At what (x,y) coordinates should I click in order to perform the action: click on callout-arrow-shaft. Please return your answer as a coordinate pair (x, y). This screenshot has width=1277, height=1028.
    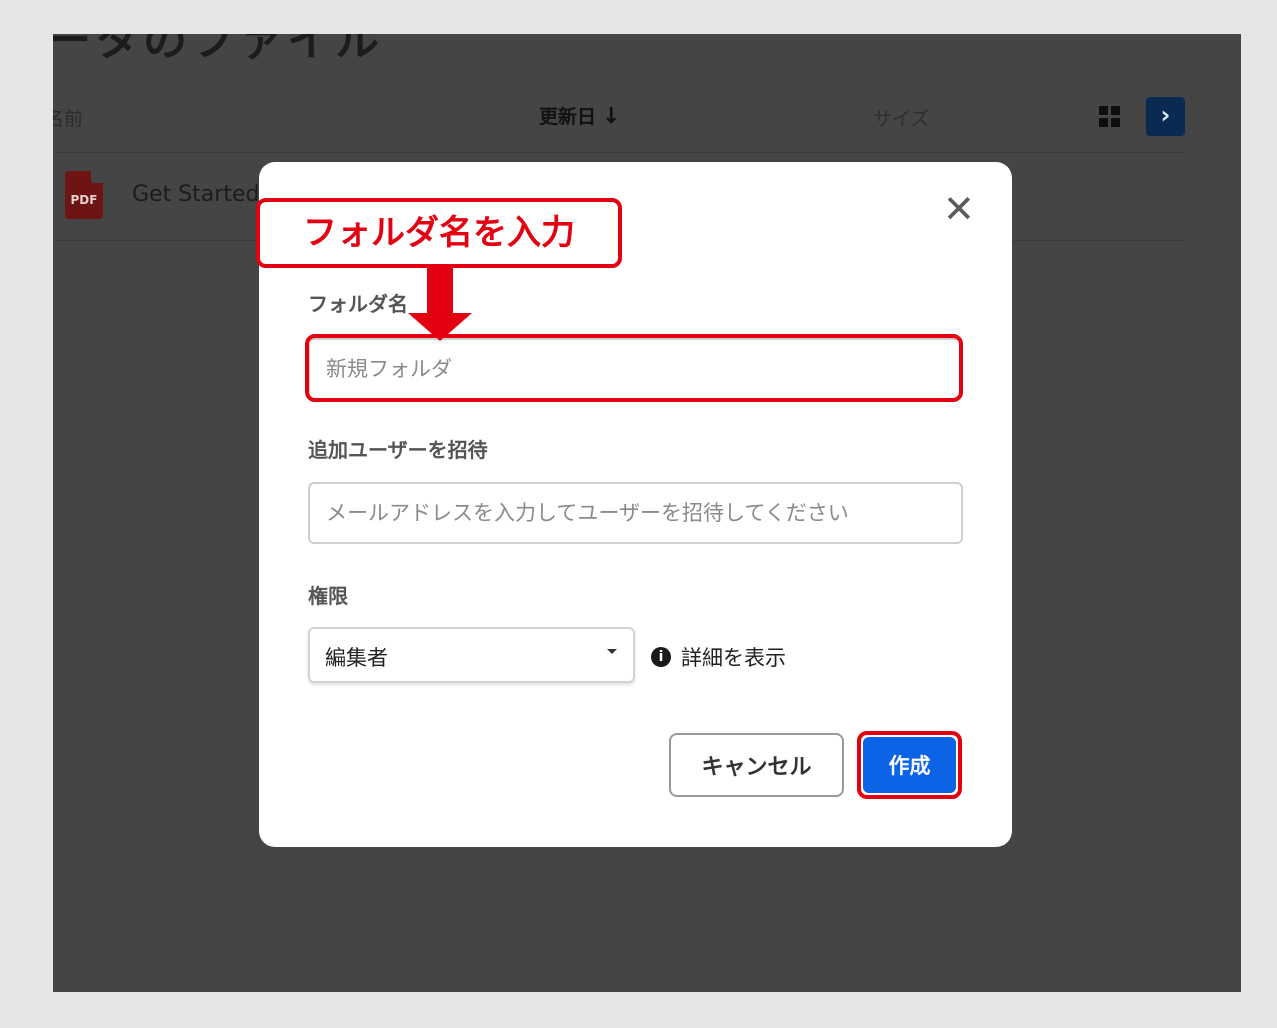
    Looking at the image, I should click on (440, 292).